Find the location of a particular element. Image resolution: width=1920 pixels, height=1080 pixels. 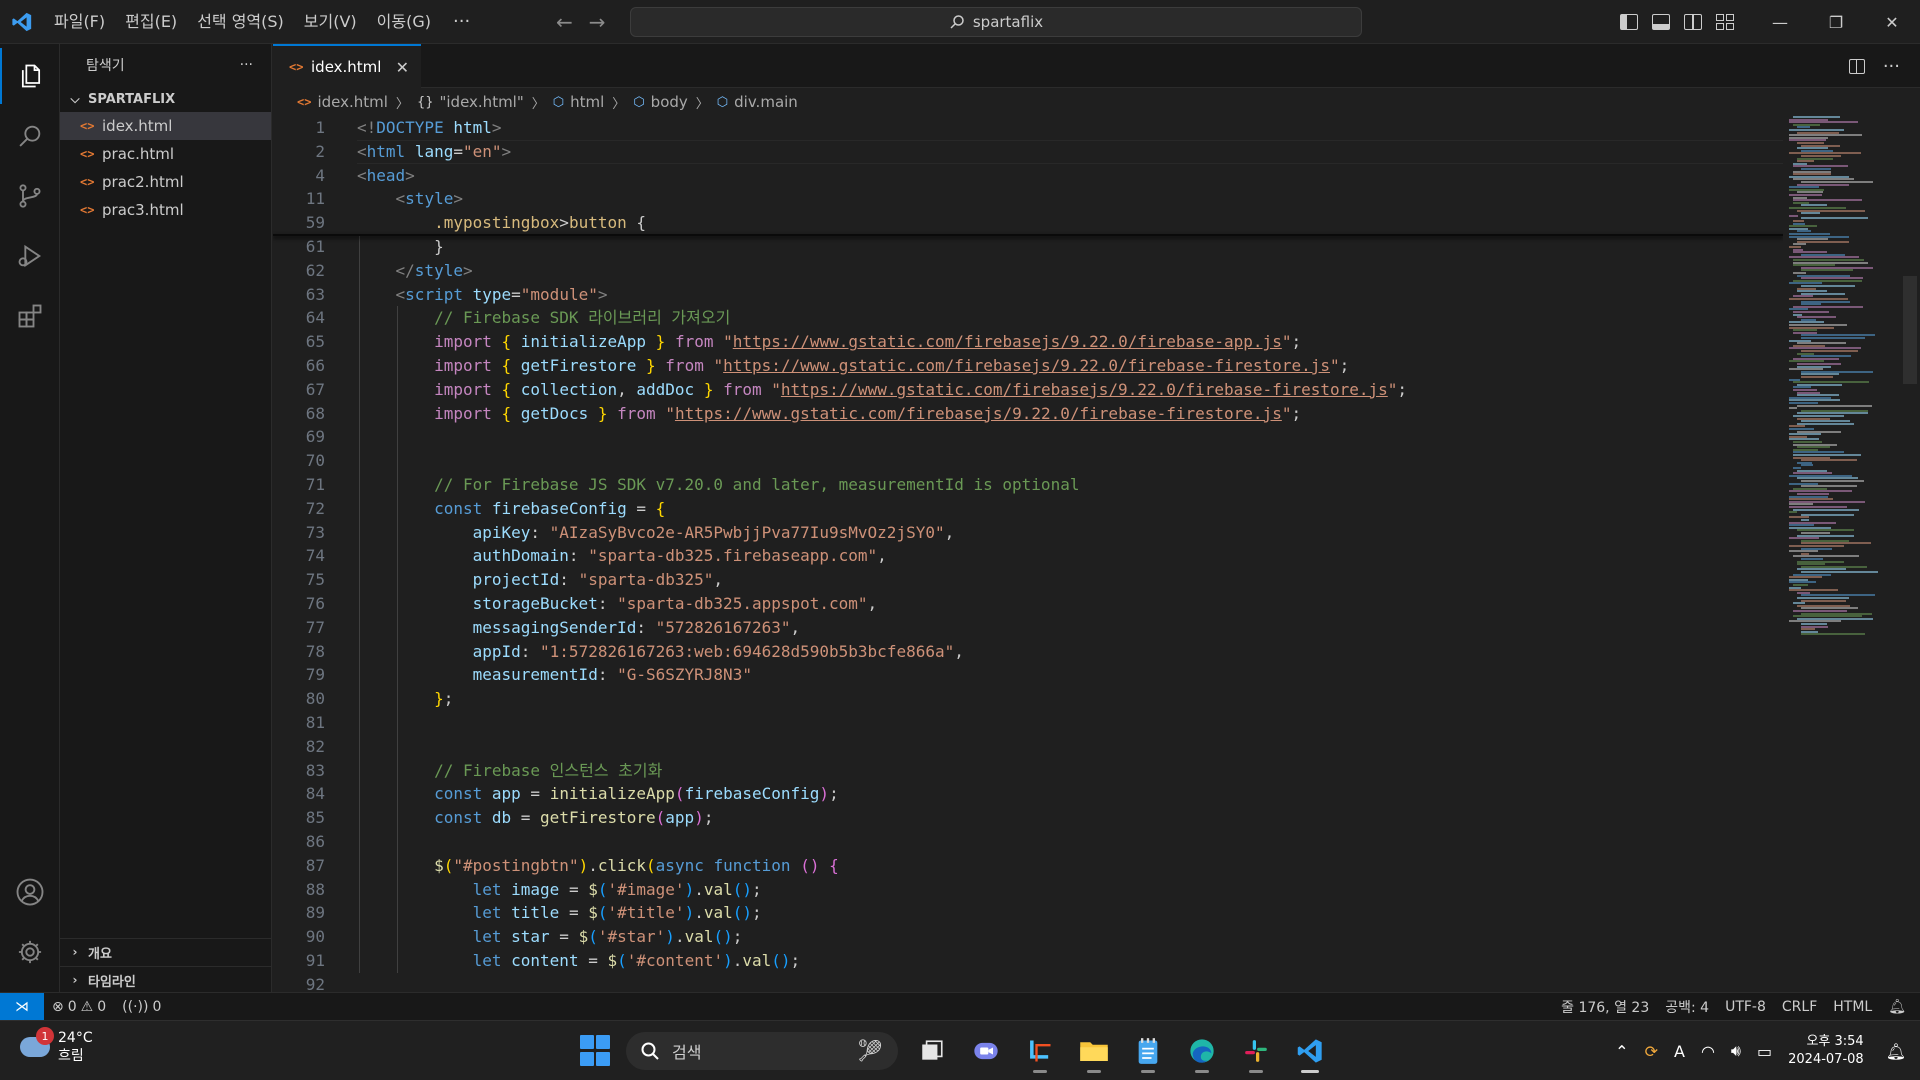

battery-icon: ▭ is located at coordinates (1764, 1051).